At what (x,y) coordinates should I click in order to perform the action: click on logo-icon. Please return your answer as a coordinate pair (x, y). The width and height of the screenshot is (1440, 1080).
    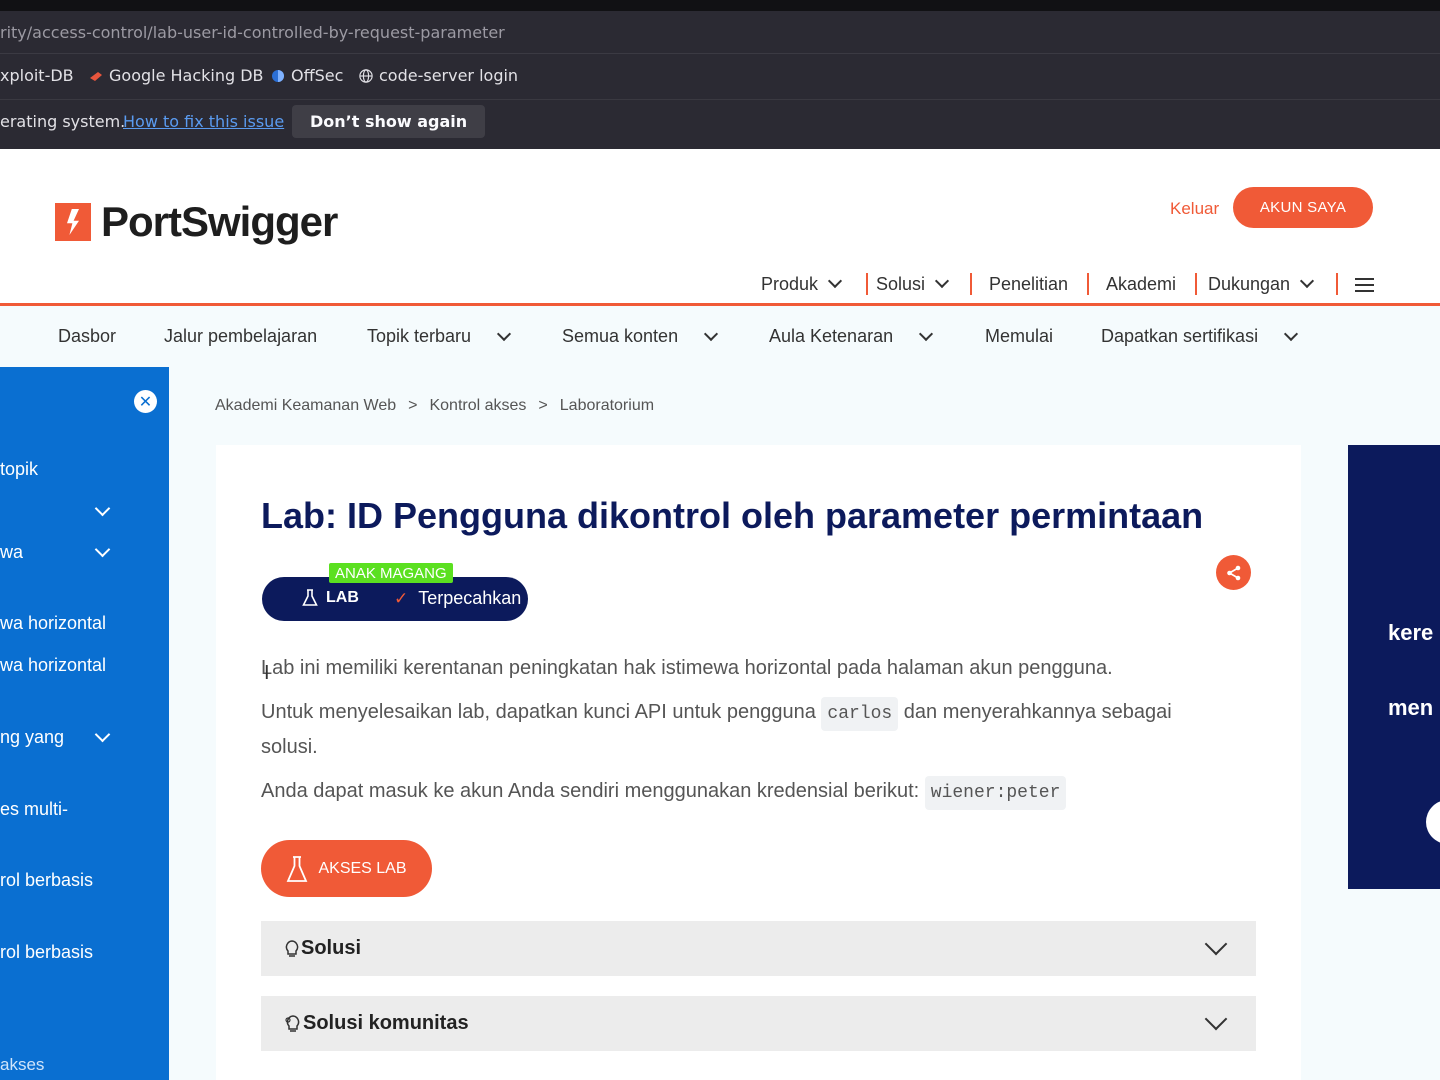
    Looking at the image, I should click on (73, 222).